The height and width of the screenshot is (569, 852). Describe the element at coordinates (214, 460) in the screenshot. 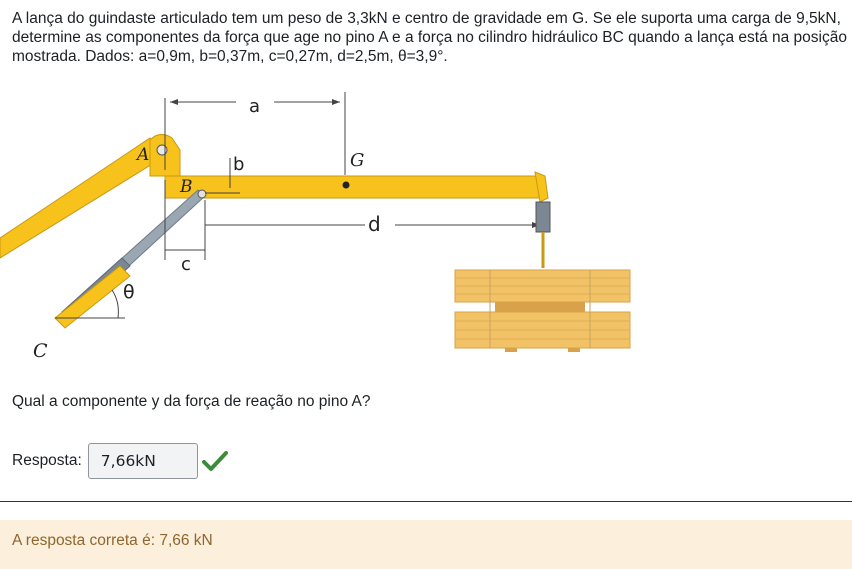

I see `check-icon` at that location.